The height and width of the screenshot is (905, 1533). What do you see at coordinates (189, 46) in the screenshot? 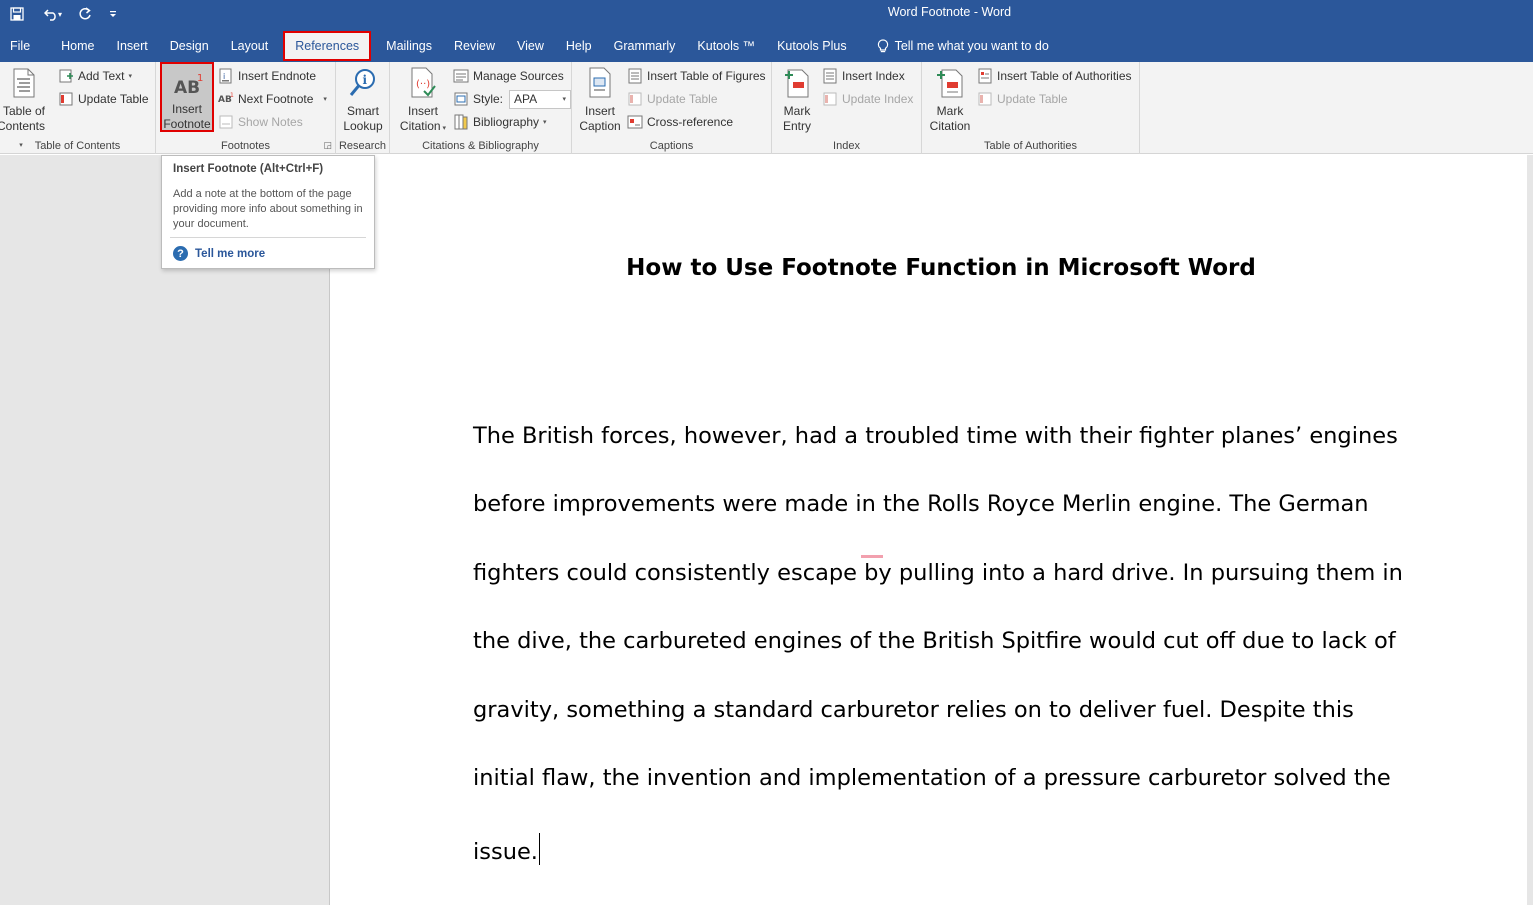
I see `tab-design: Design` at bounding box center [189, 46].